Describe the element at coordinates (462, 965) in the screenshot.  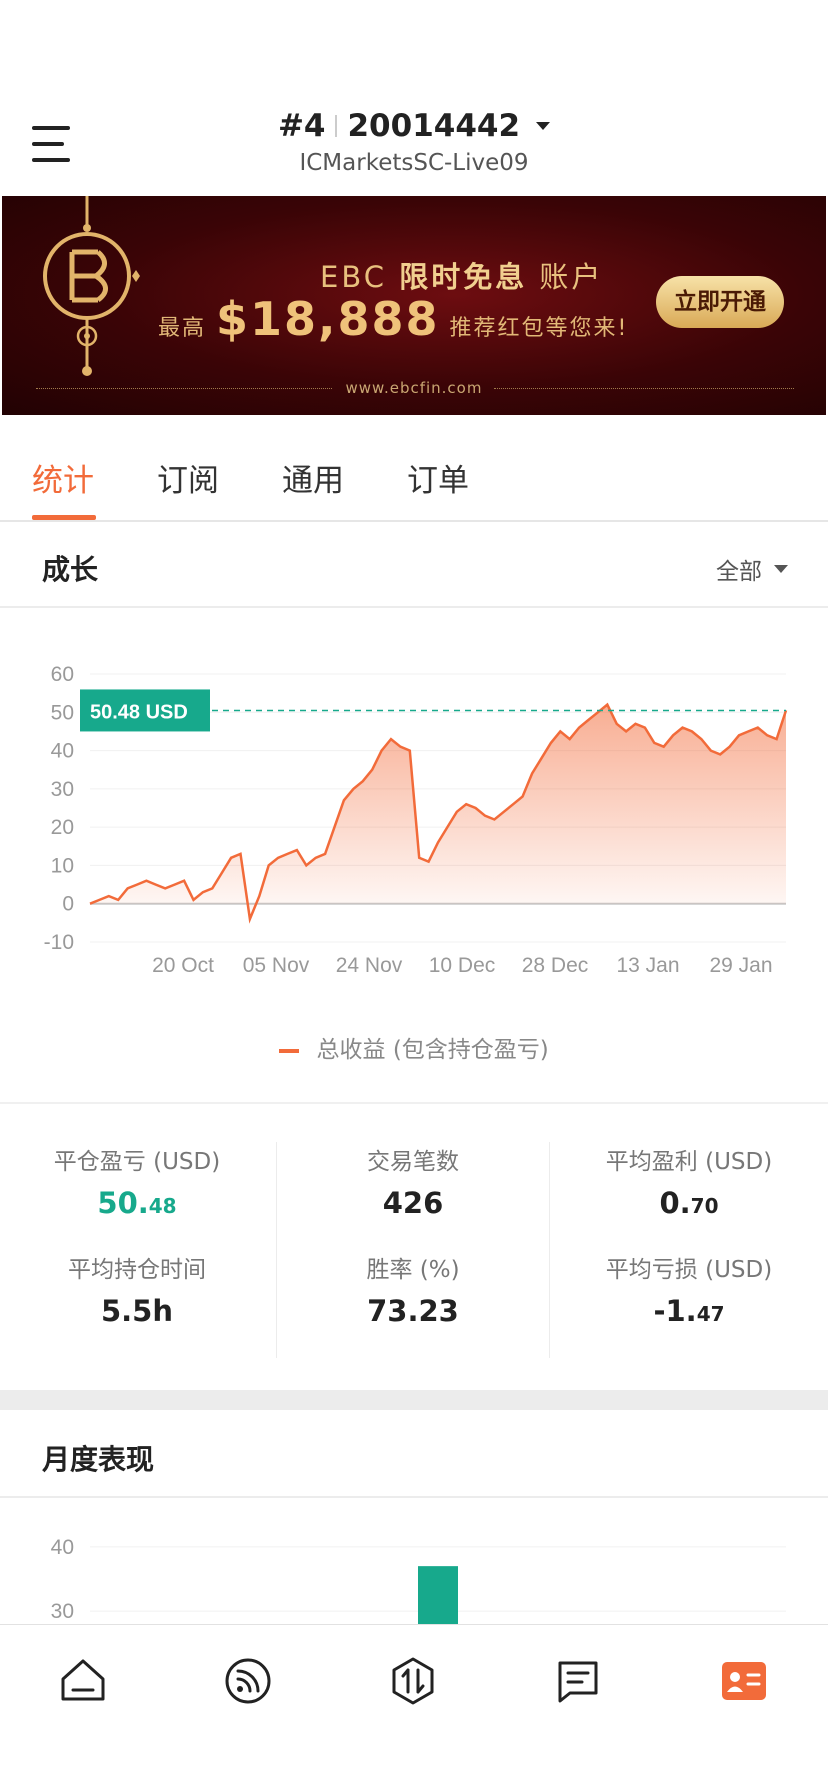
I see `x-tick-label: 10 Dec` at that location.